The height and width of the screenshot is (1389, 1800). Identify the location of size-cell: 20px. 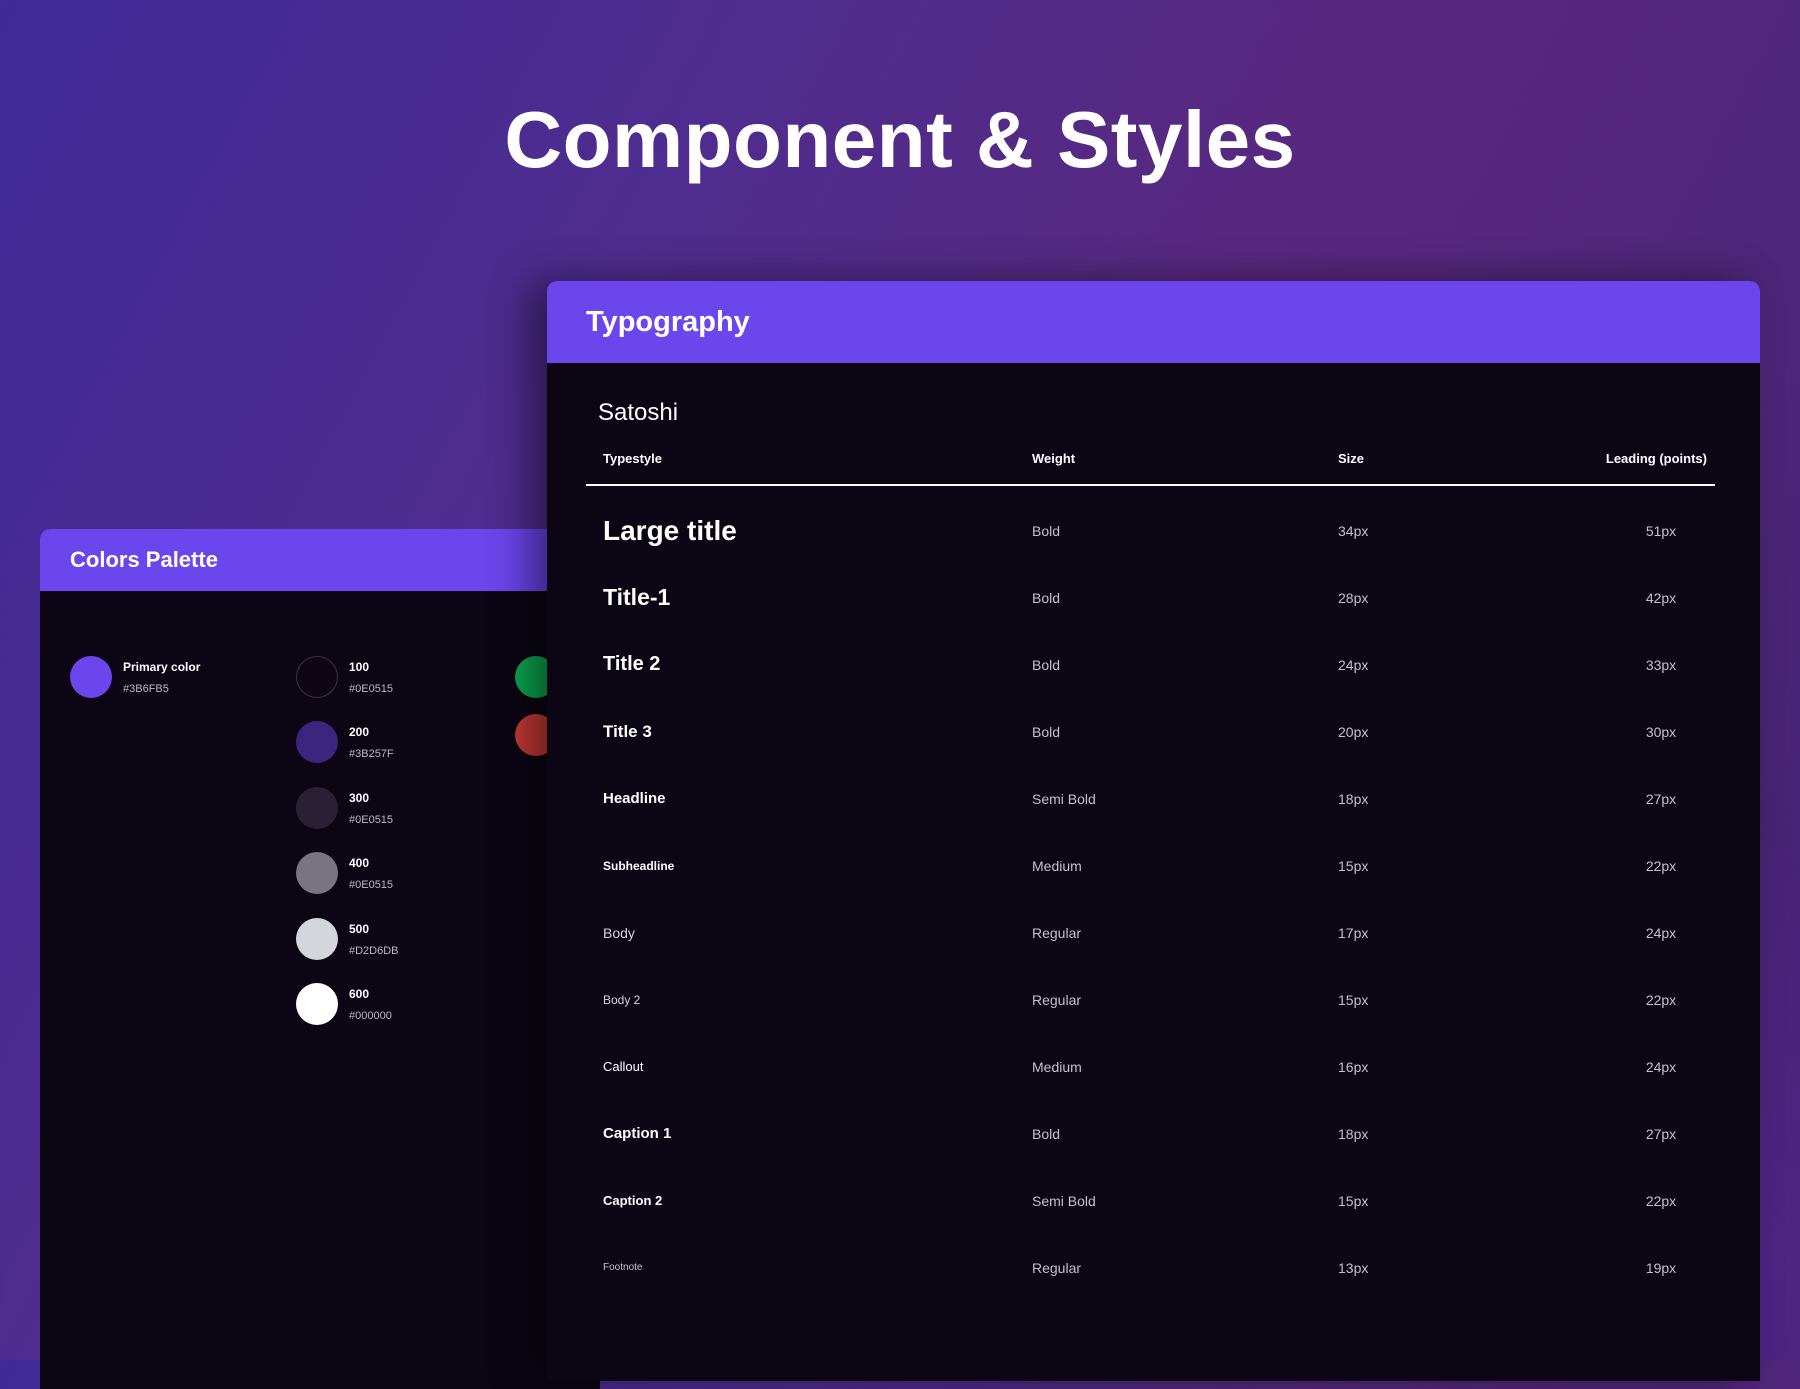
(1353, 731).